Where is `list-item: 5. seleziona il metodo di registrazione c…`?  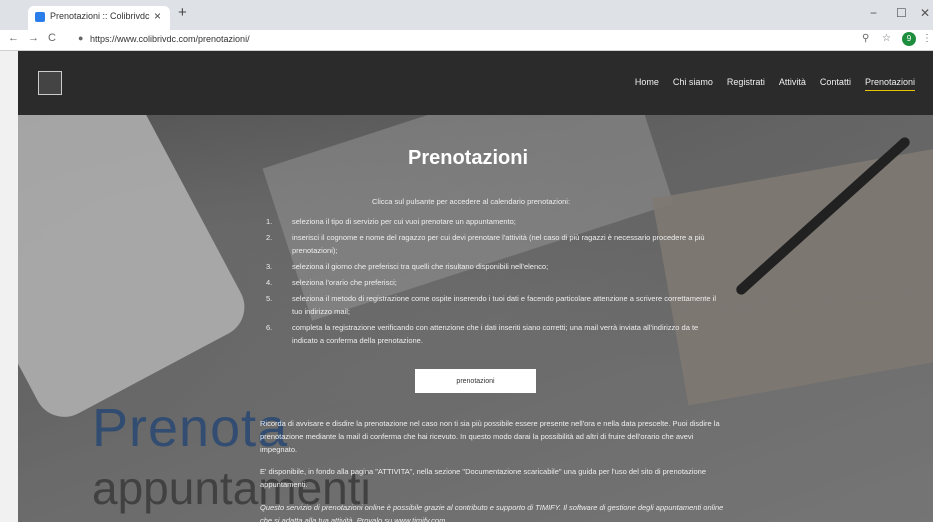 list-item: 5. seleziona il metodo di registrazione c… is located at coordinates (491, 305).